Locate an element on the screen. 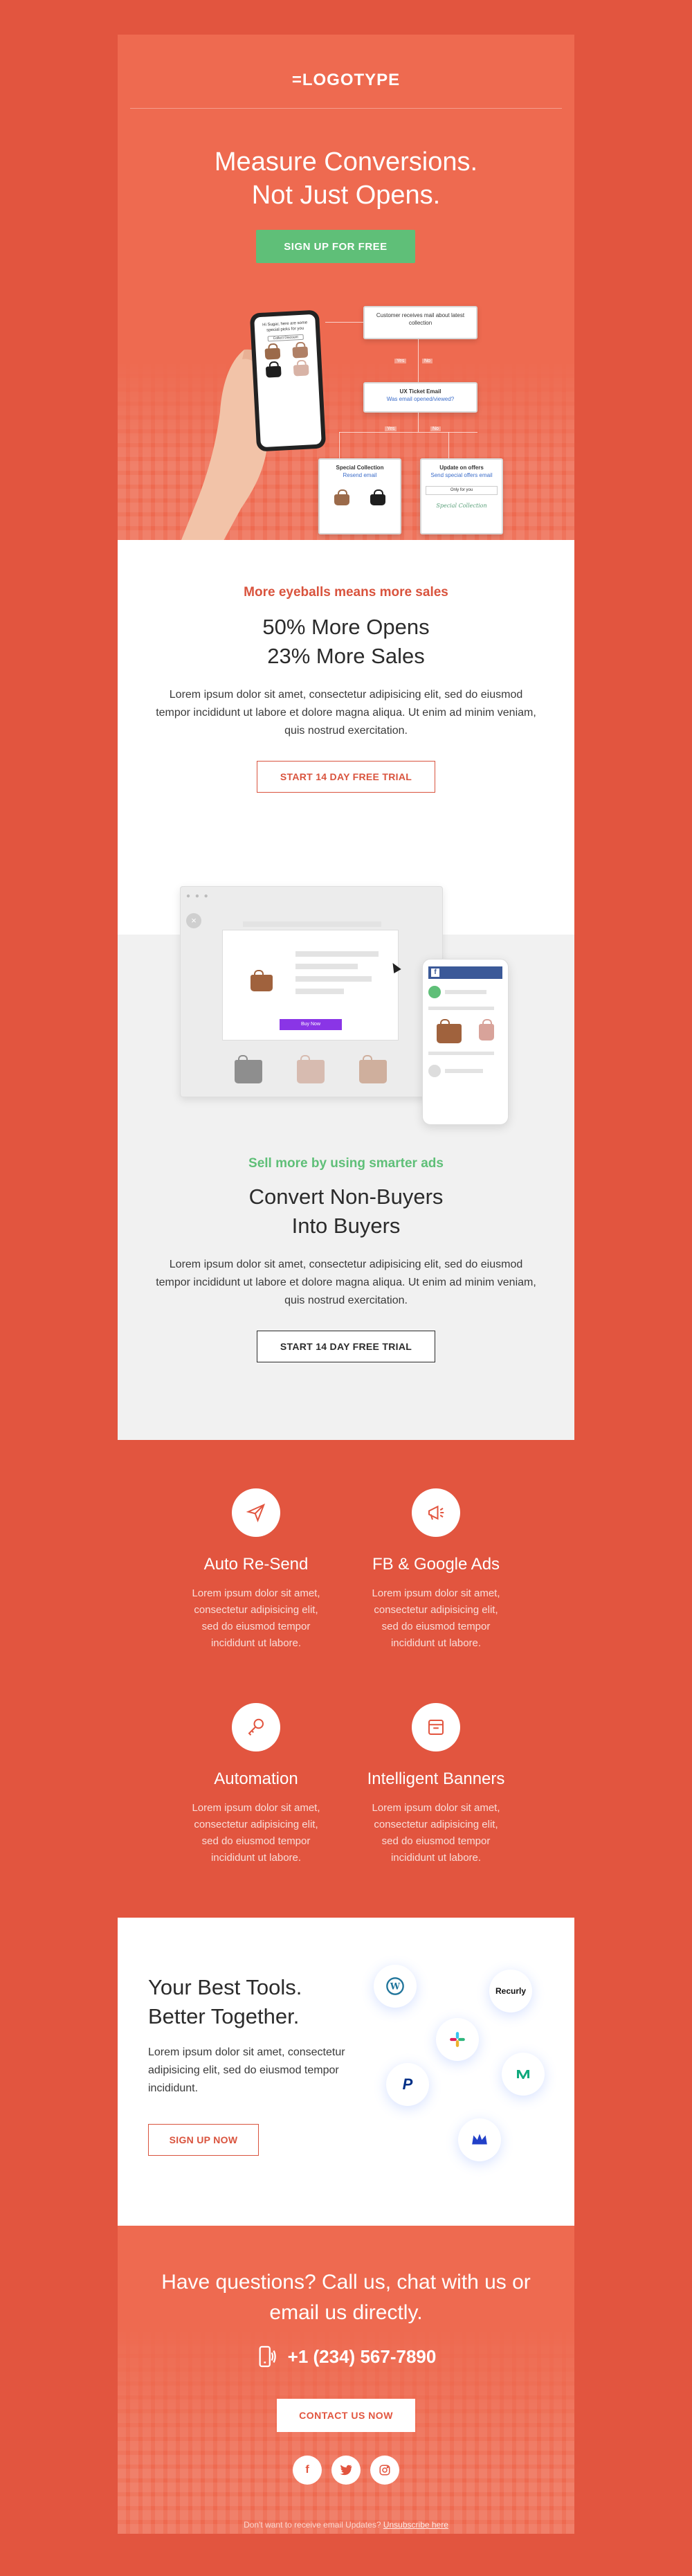  key-icon is located at coordinates (256, 1727).